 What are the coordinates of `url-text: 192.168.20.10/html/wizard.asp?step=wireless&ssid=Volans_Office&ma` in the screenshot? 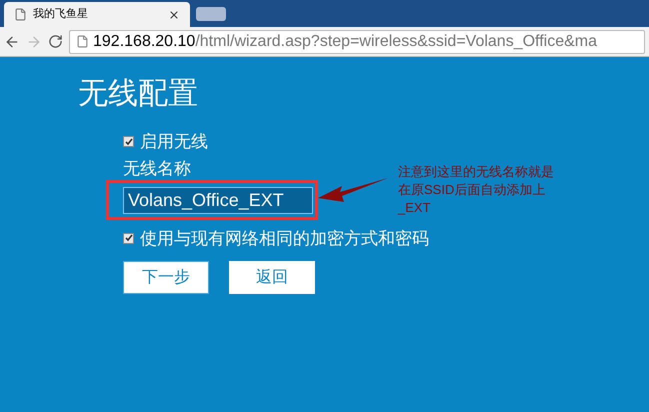 It's located at (345, 42).